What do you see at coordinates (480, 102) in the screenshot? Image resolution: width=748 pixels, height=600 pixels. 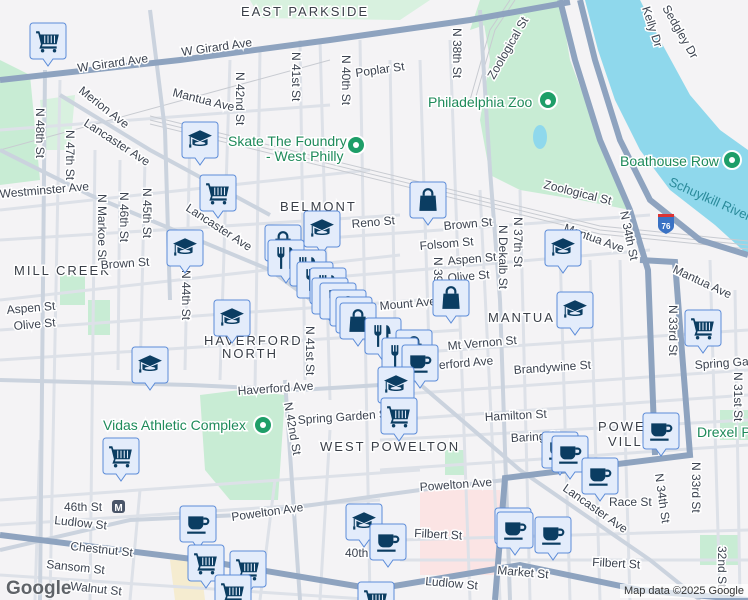 I see `poi-label: Philadelphia Zoo` at bounding box center [480, 102].